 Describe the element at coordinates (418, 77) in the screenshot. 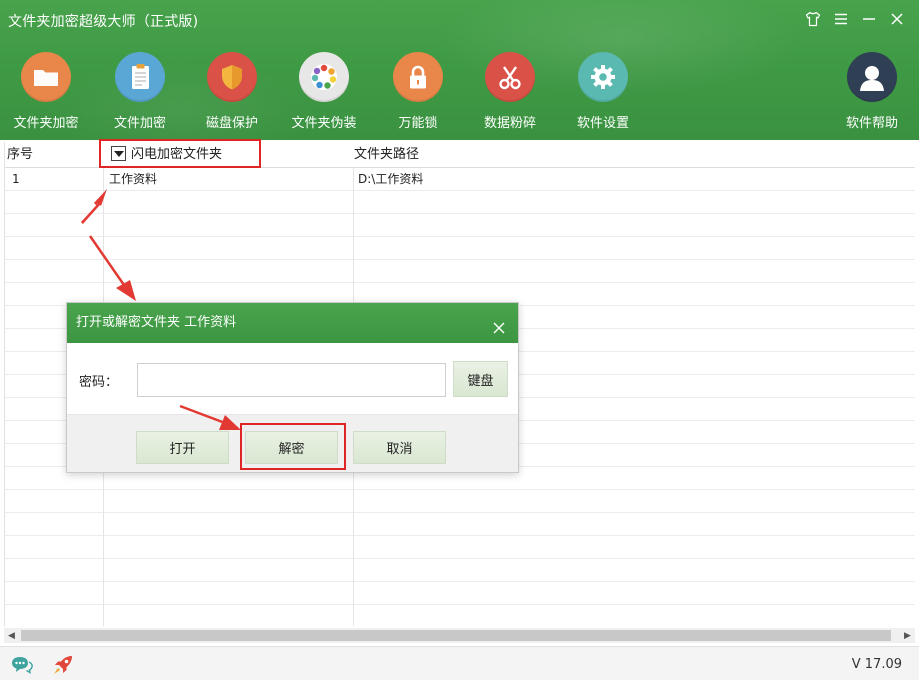

I see `lock-icon` at that location.